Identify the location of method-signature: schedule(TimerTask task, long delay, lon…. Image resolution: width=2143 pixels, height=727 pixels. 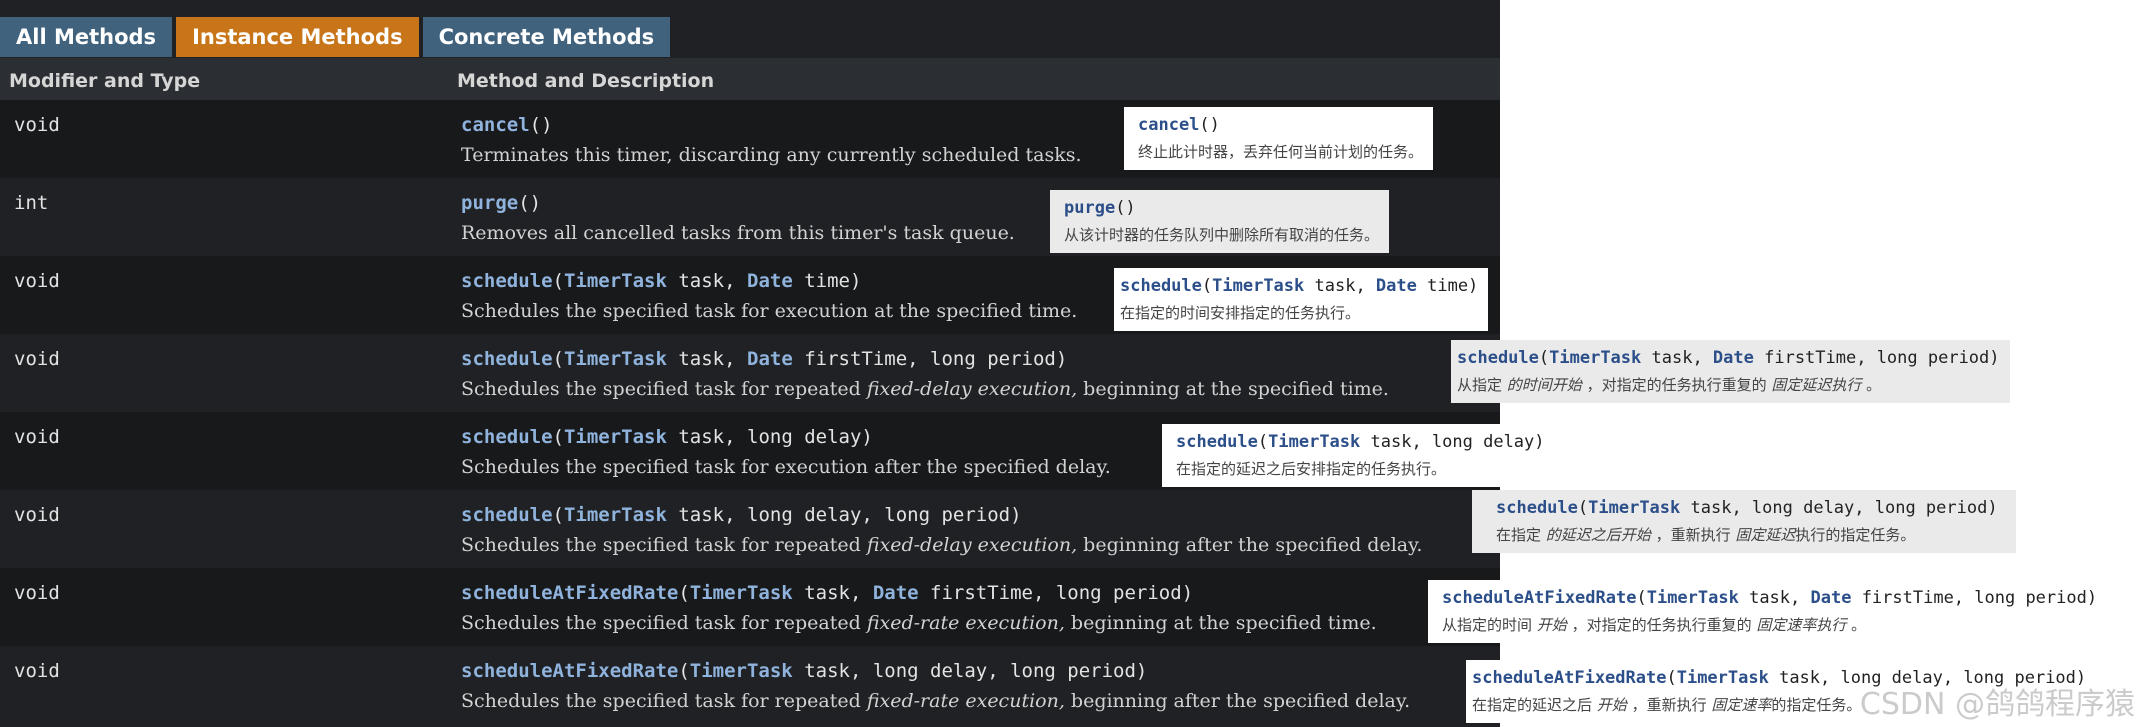
(741, 515).